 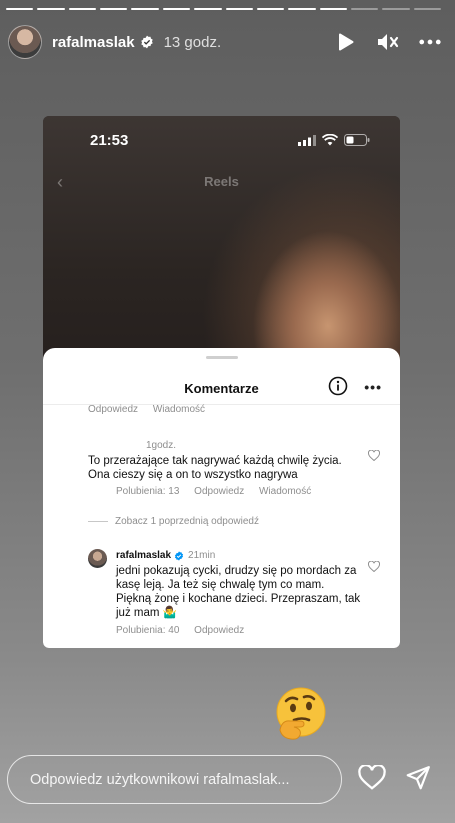 I want to click on likes-count: Polubienia: 13, so click(x=148, y=491).